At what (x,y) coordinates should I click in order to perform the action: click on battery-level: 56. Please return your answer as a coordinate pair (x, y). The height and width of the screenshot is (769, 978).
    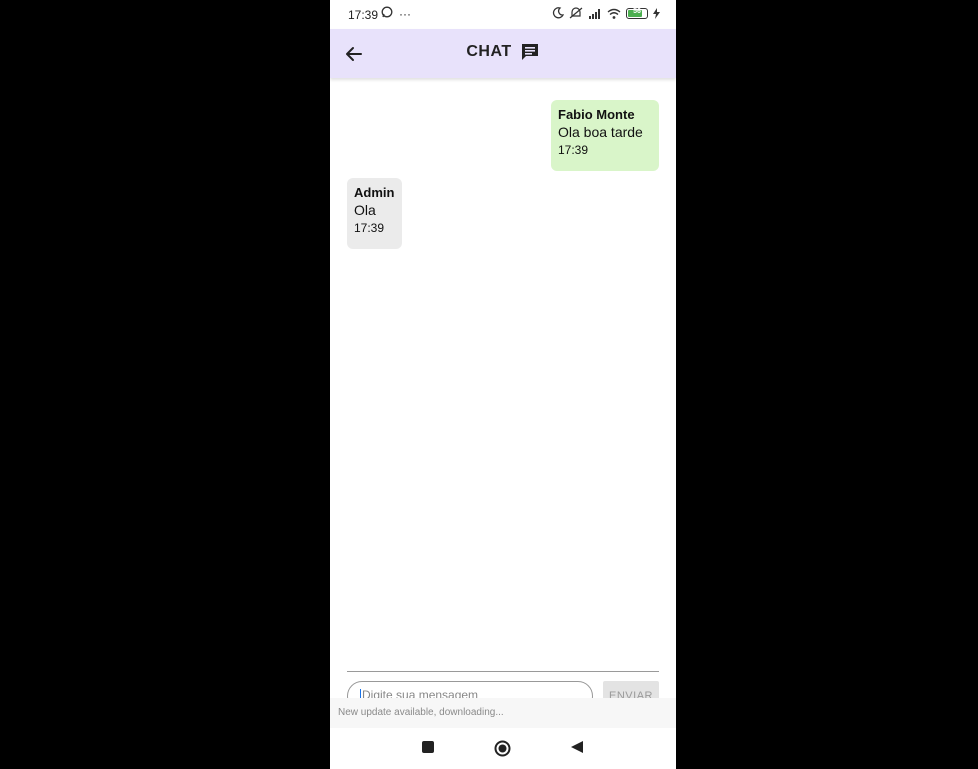
    Looking at the image, I should click on (637, 11).